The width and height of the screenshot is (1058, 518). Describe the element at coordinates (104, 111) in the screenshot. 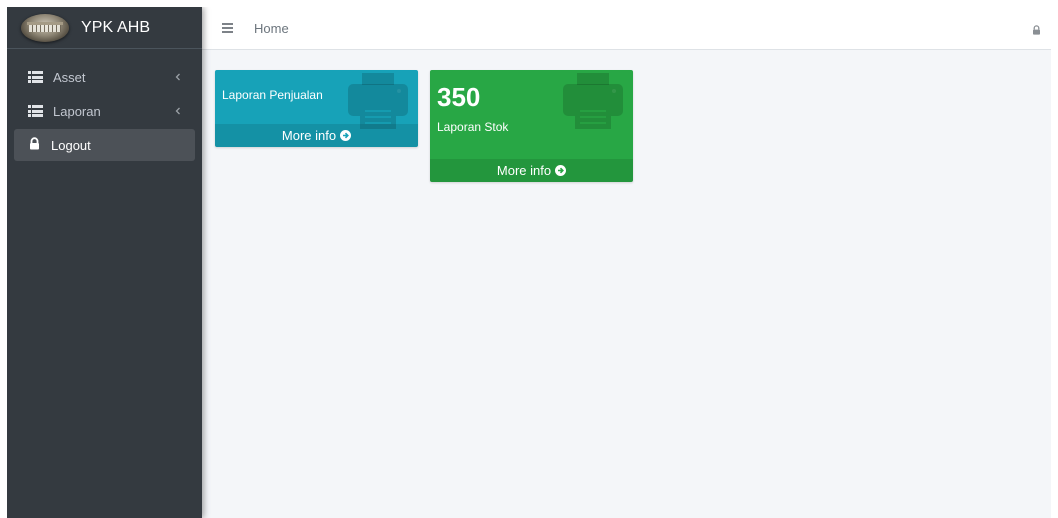

I see `sidebar-item-laporan: Laporan` at that location.